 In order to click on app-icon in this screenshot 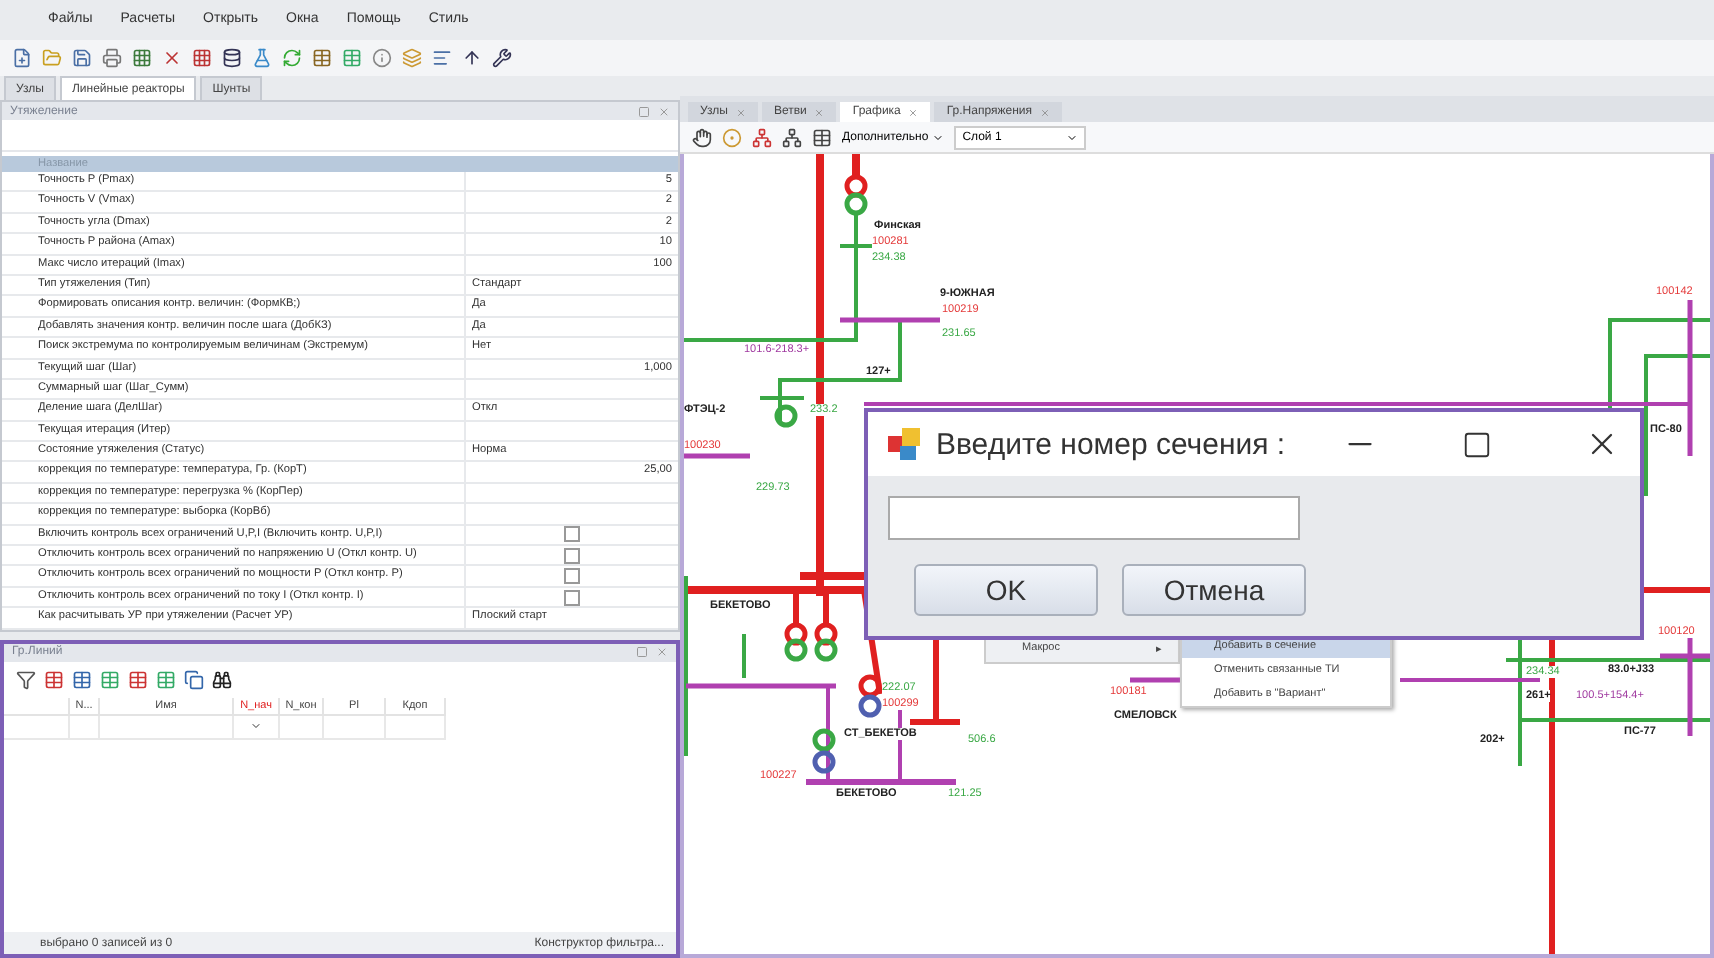, I will do `click(904, 444)`.